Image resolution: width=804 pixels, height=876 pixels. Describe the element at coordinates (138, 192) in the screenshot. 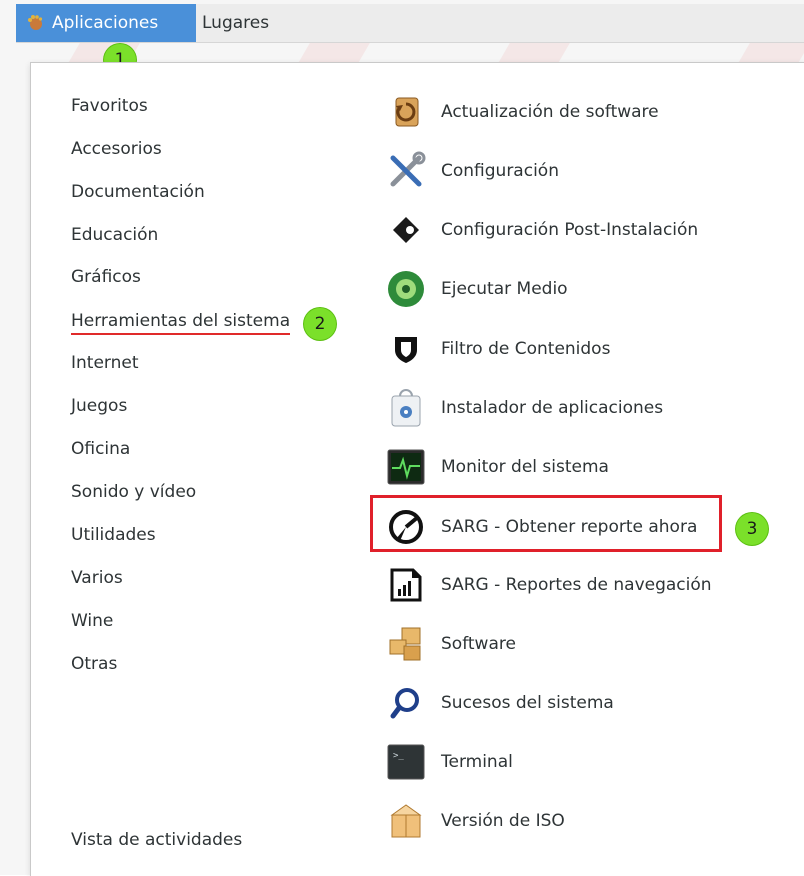

I see `category-documentacion: Documentación` at that location.